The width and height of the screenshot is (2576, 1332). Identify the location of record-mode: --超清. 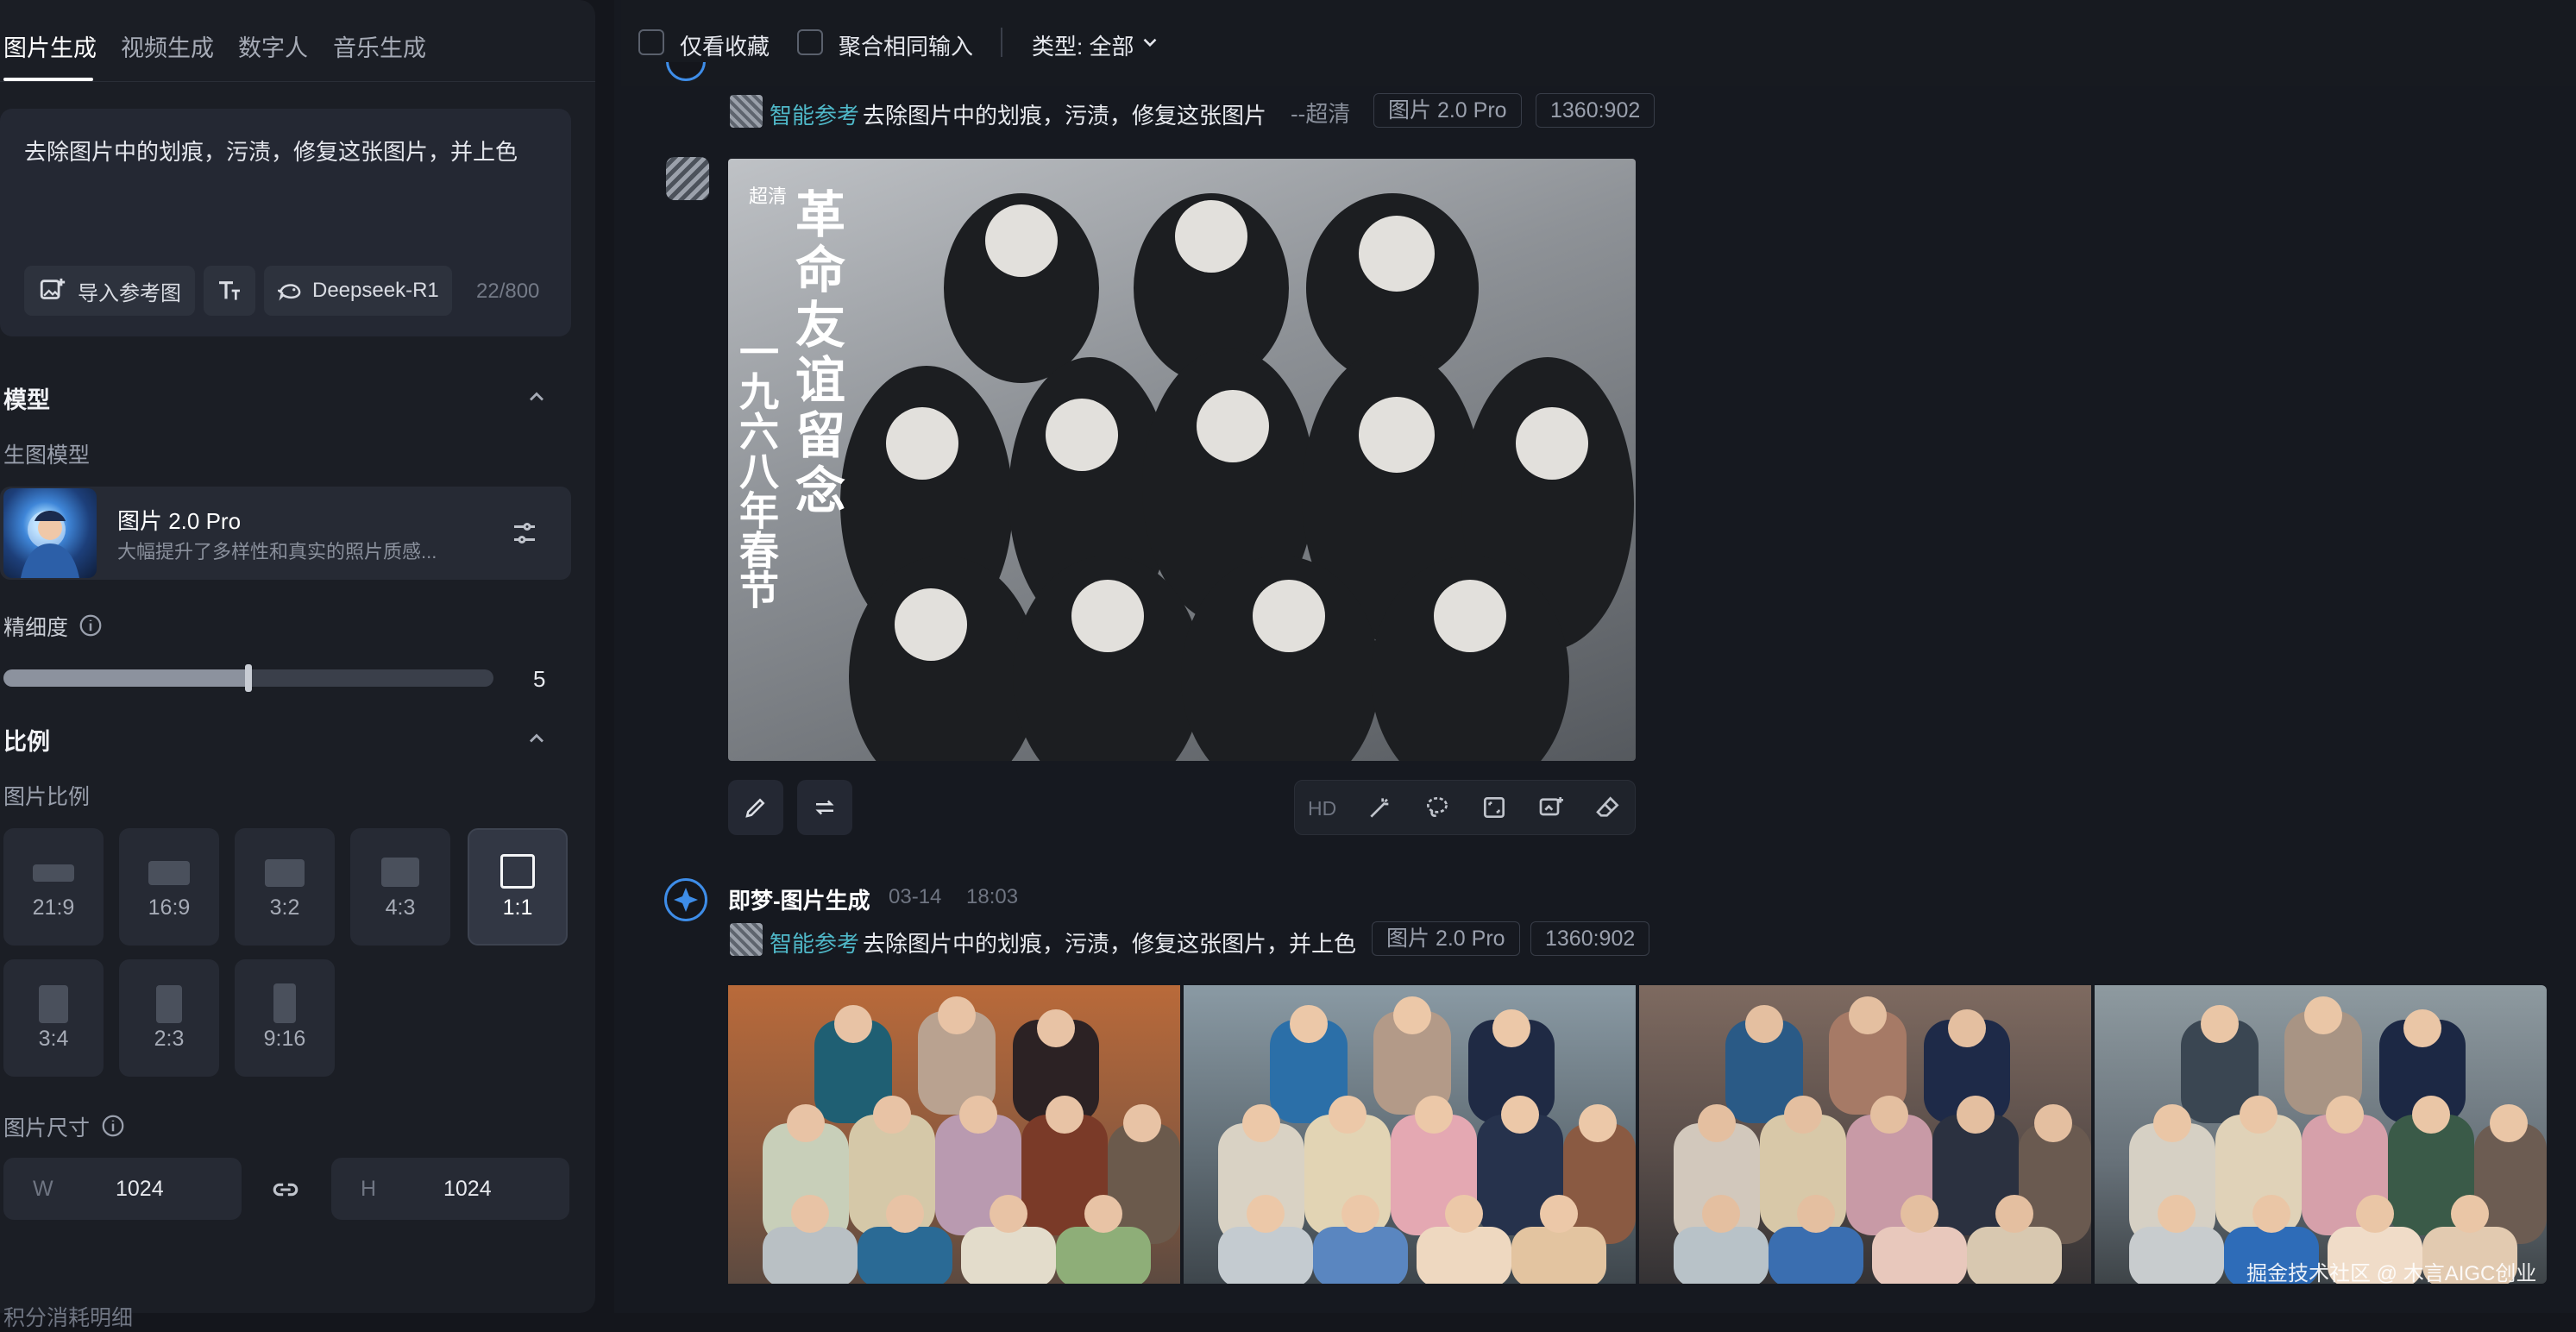
(1321, 114).